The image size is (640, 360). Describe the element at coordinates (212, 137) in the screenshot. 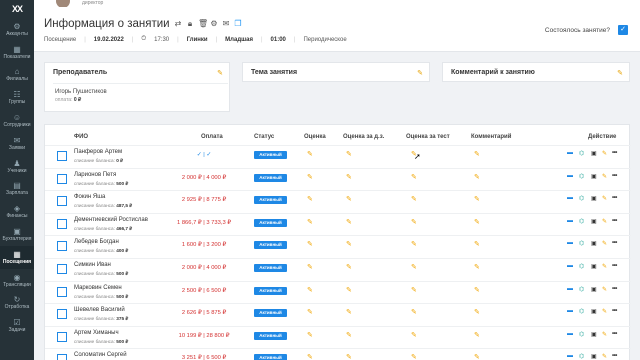

I see `col-header-payment: Оплата` at that location.